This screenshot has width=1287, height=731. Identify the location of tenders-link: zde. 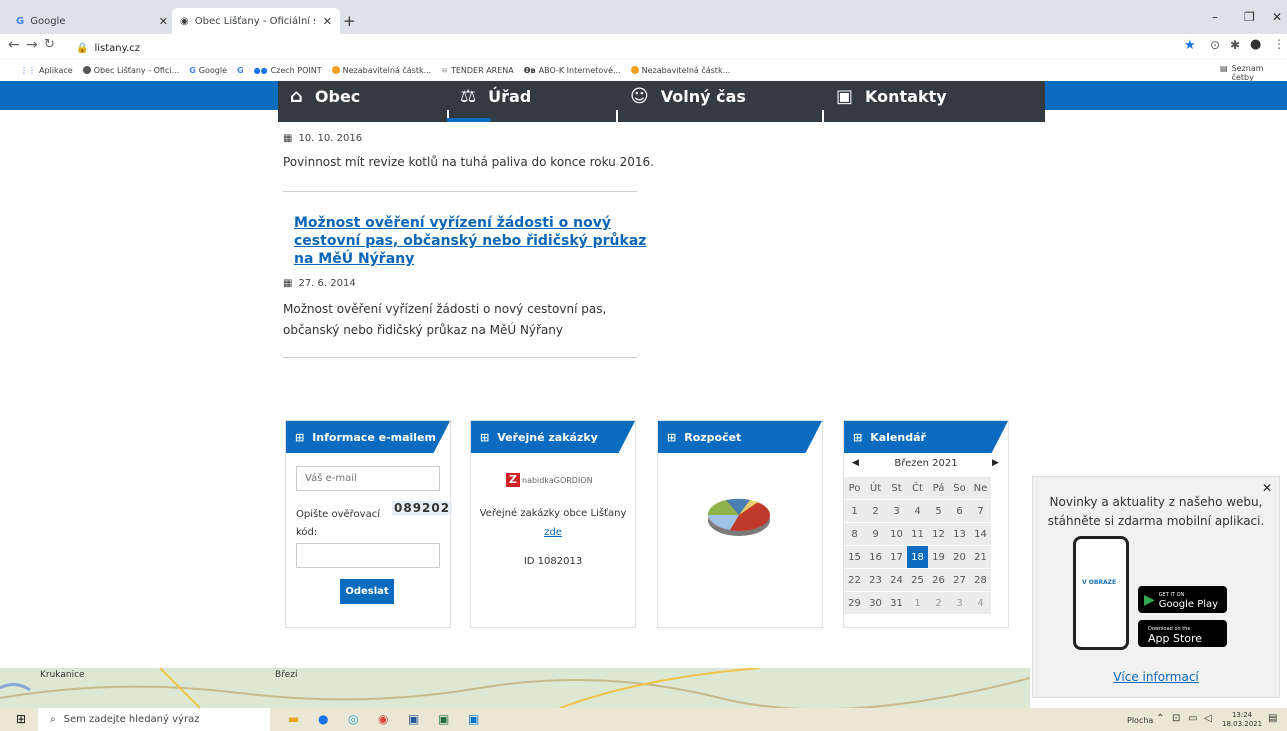
(553, 532).